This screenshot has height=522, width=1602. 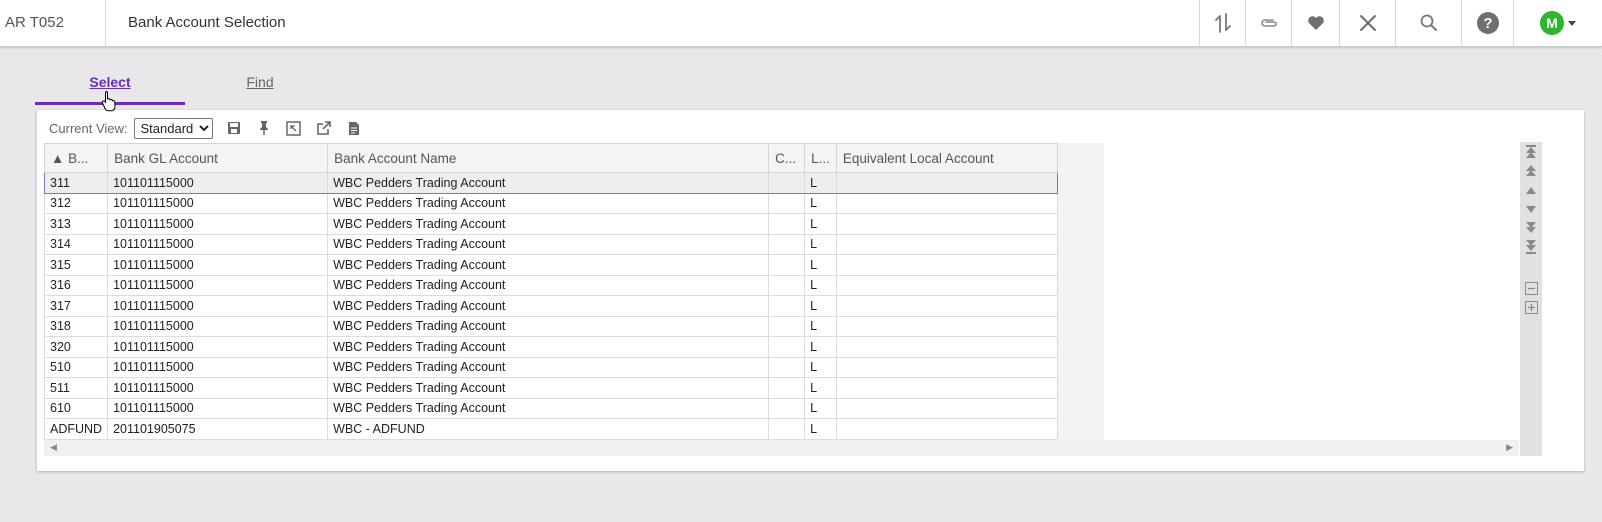 What do you see at coordinates (1531, 288) in the screenshot?
I see `collapse-icon` at bounding box center [1531, 288].